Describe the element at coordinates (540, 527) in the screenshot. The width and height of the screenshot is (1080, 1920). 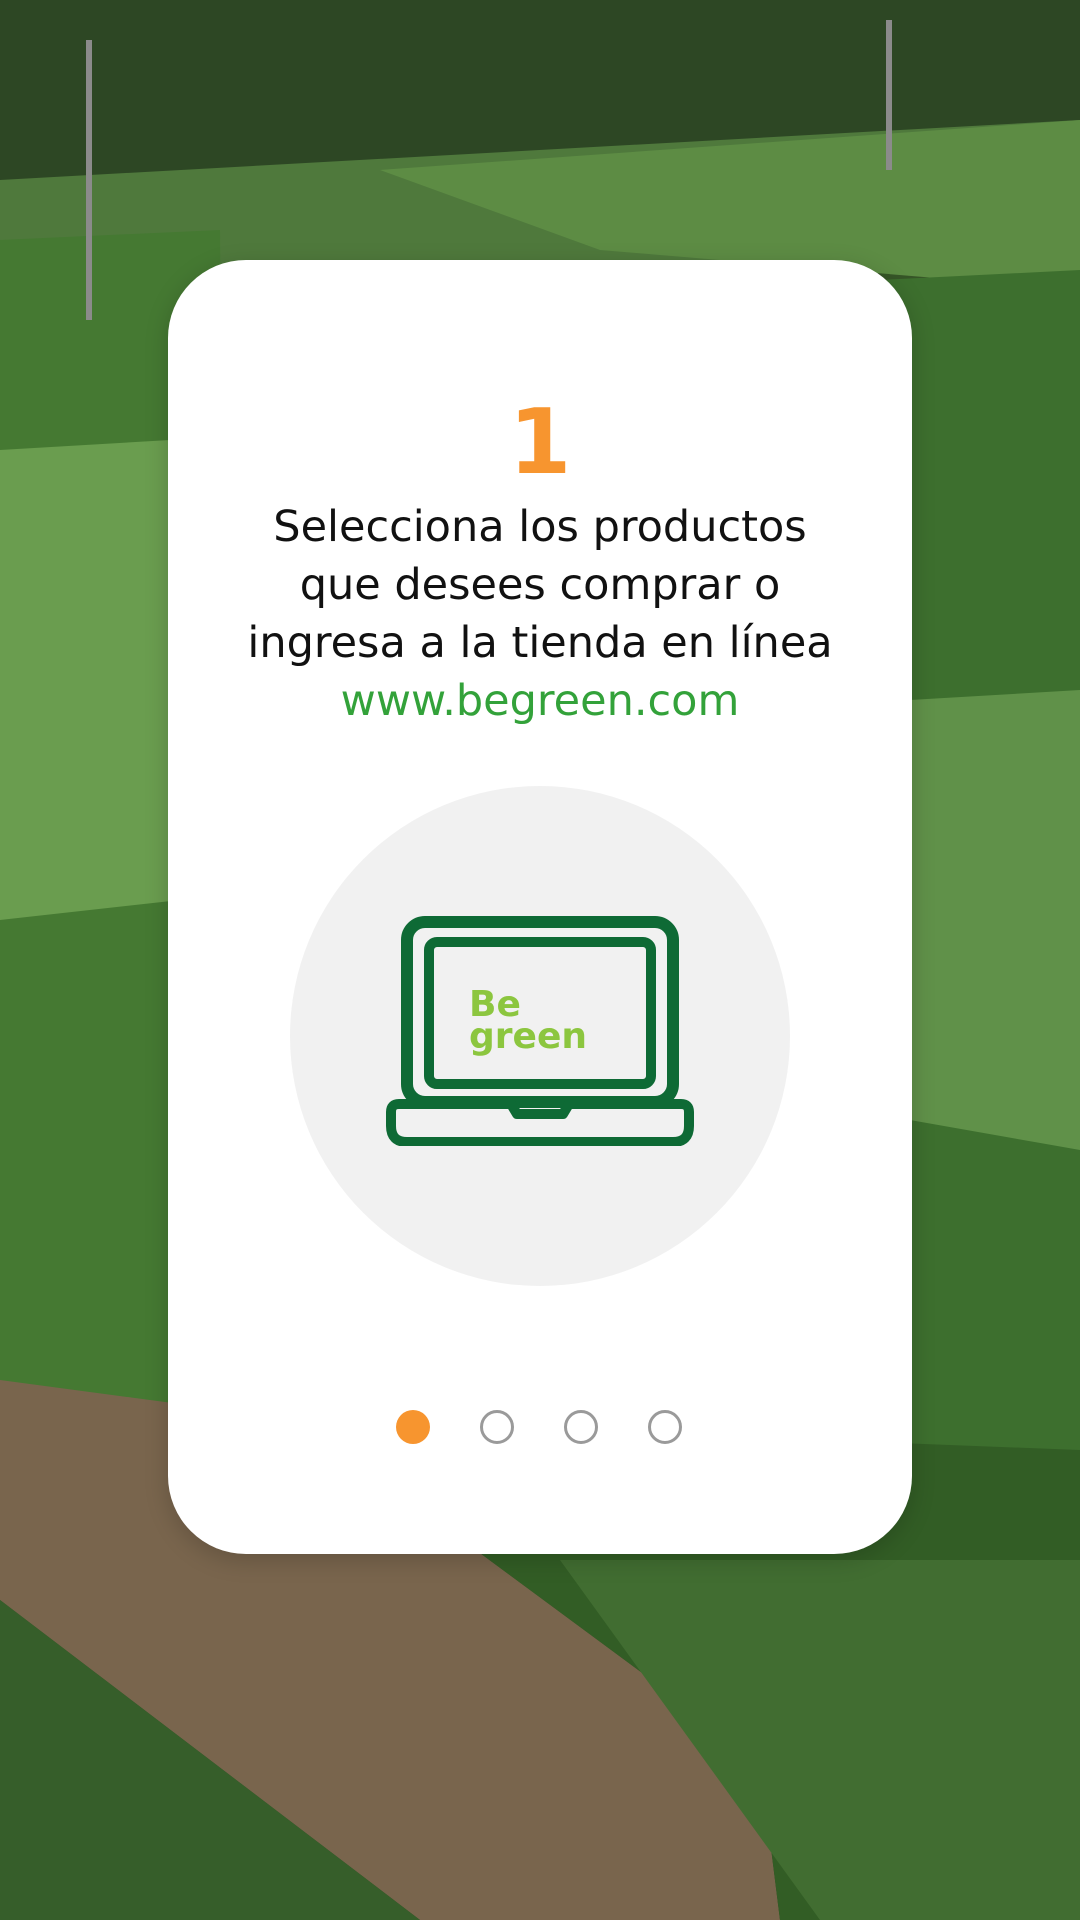
I see `step-description-line: Selecciona los productos` at that location.